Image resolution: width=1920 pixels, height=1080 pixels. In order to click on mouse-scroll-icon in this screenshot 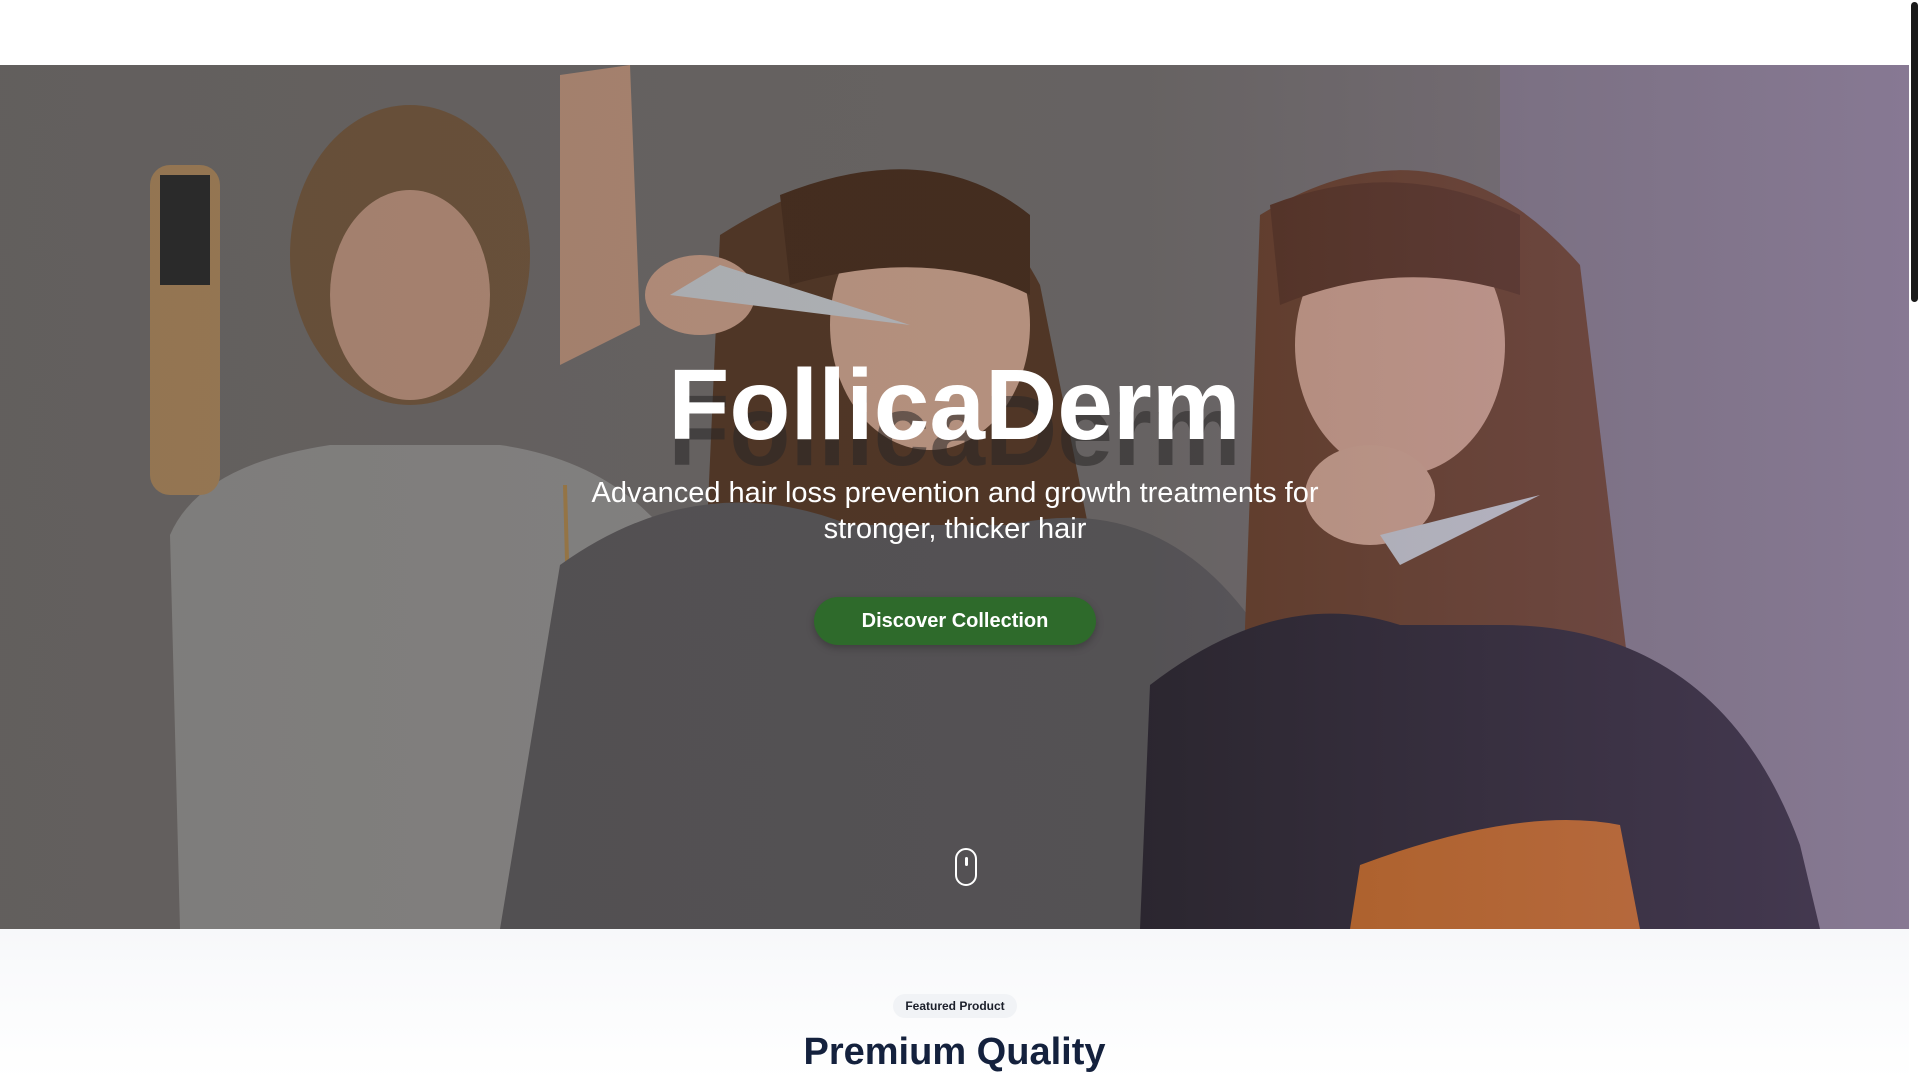, I will do `click(966, 867)`.